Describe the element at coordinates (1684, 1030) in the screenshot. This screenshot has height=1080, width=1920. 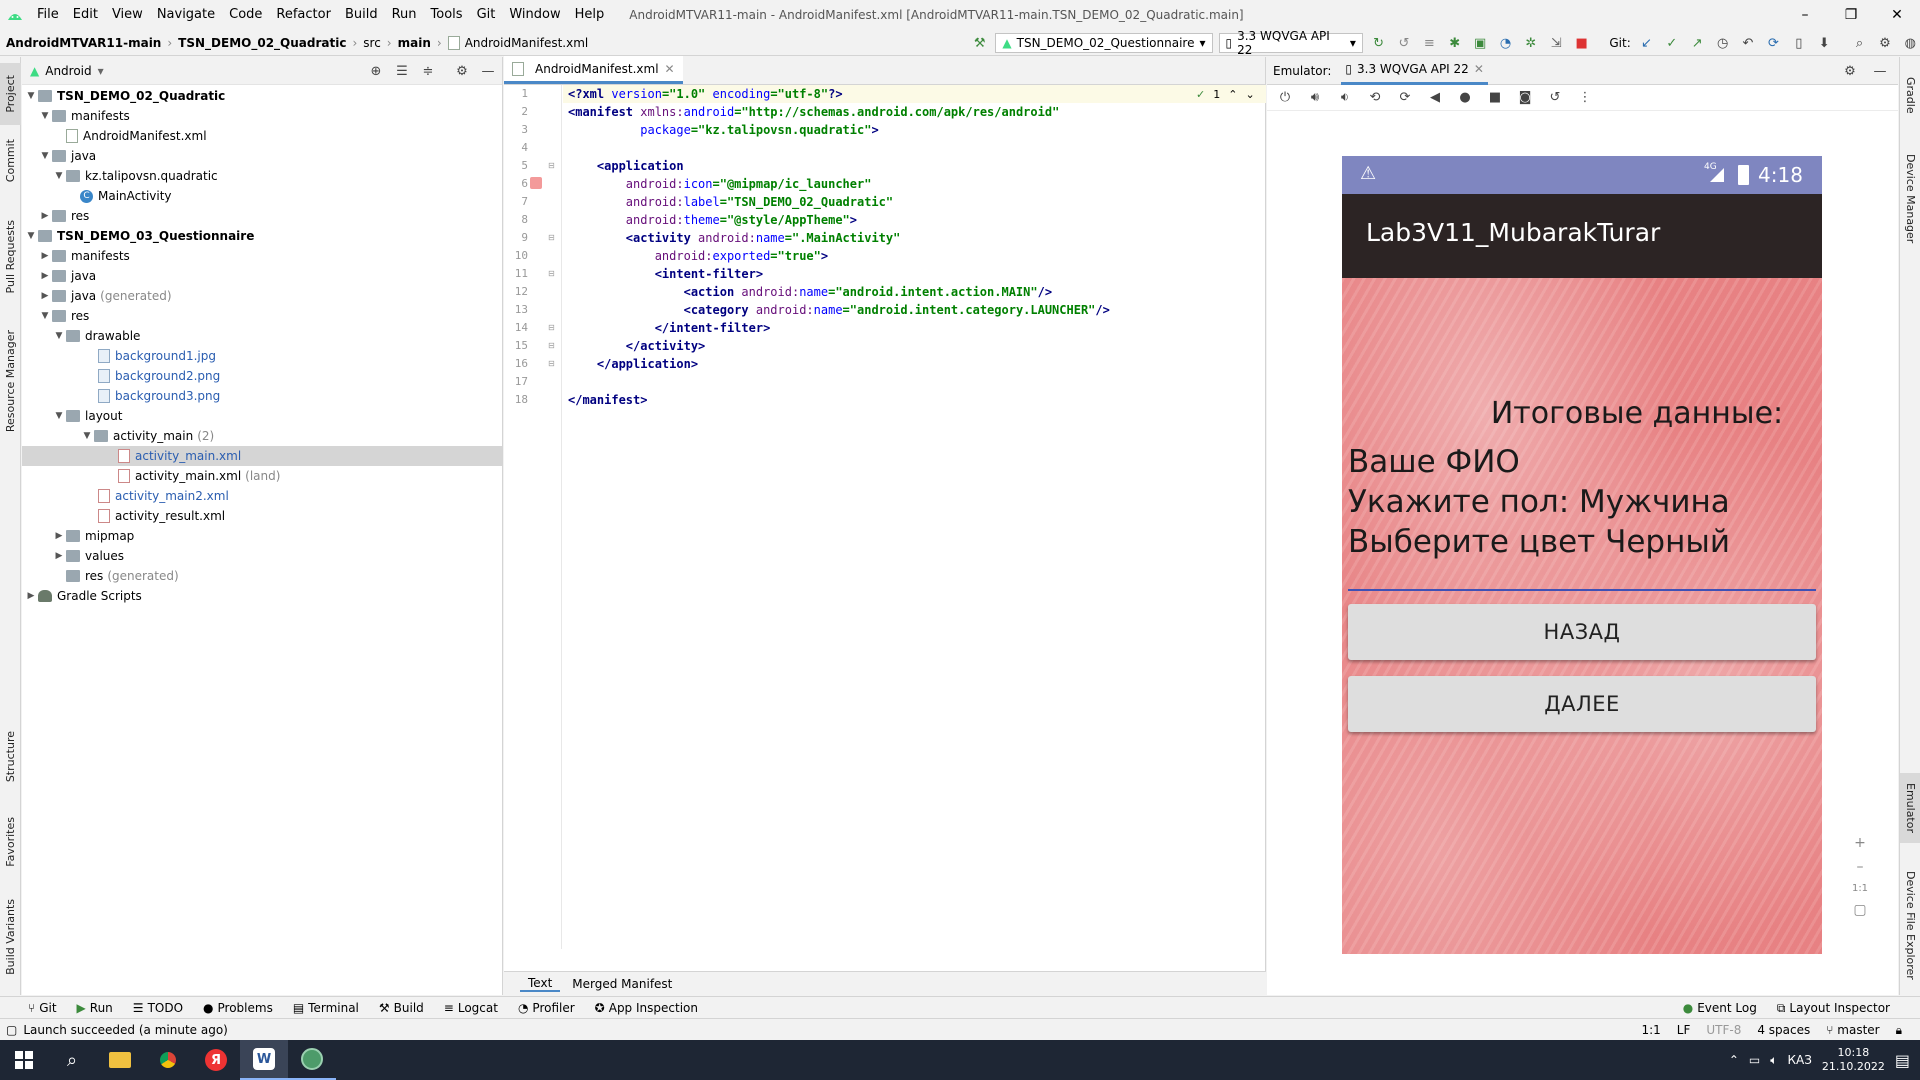
I see `line-separator: LF` at that location.